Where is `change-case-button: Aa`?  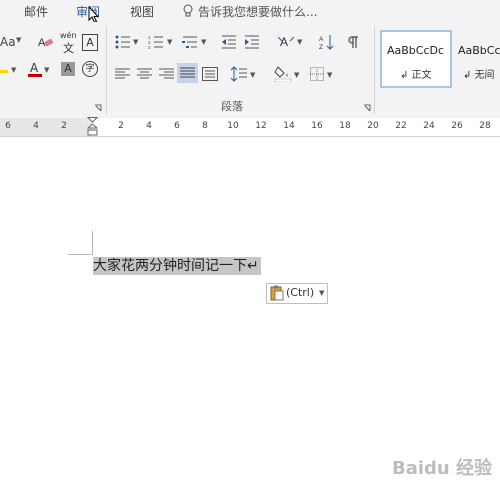 change-case-button: Aa is located at coordinates (8, 42).